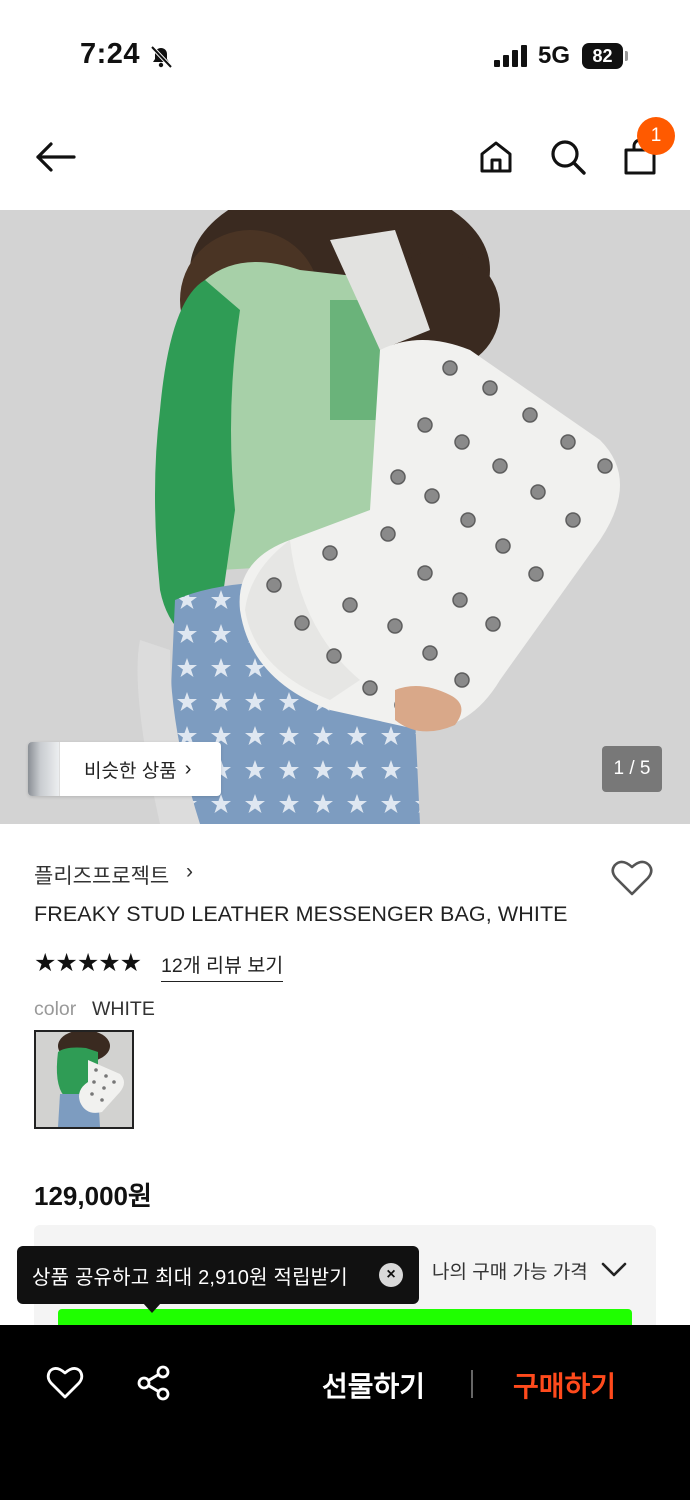 The width and height of the screenshot is (690, 1500). I want to click on image-page-indicator: 1 / 5, so click(632, 769).